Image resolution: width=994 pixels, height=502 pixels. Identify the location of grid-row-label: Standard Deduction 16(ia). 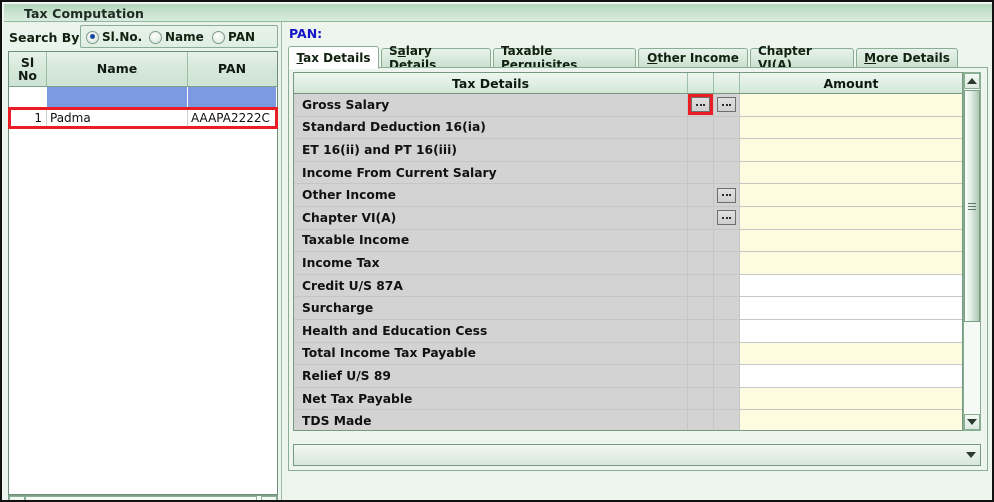
(491, 128).